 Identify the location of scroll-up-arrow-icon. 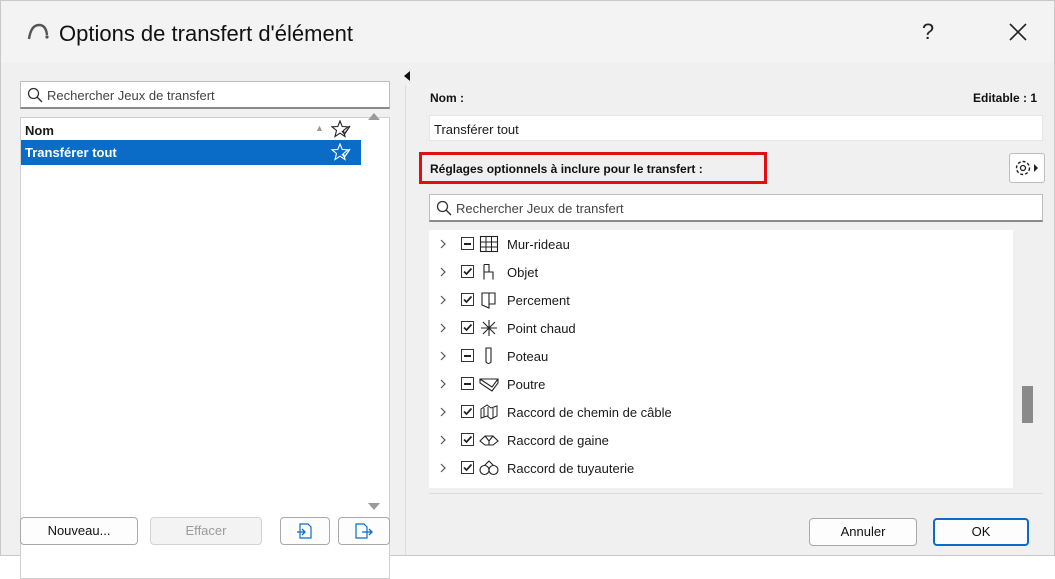
(374, 116).